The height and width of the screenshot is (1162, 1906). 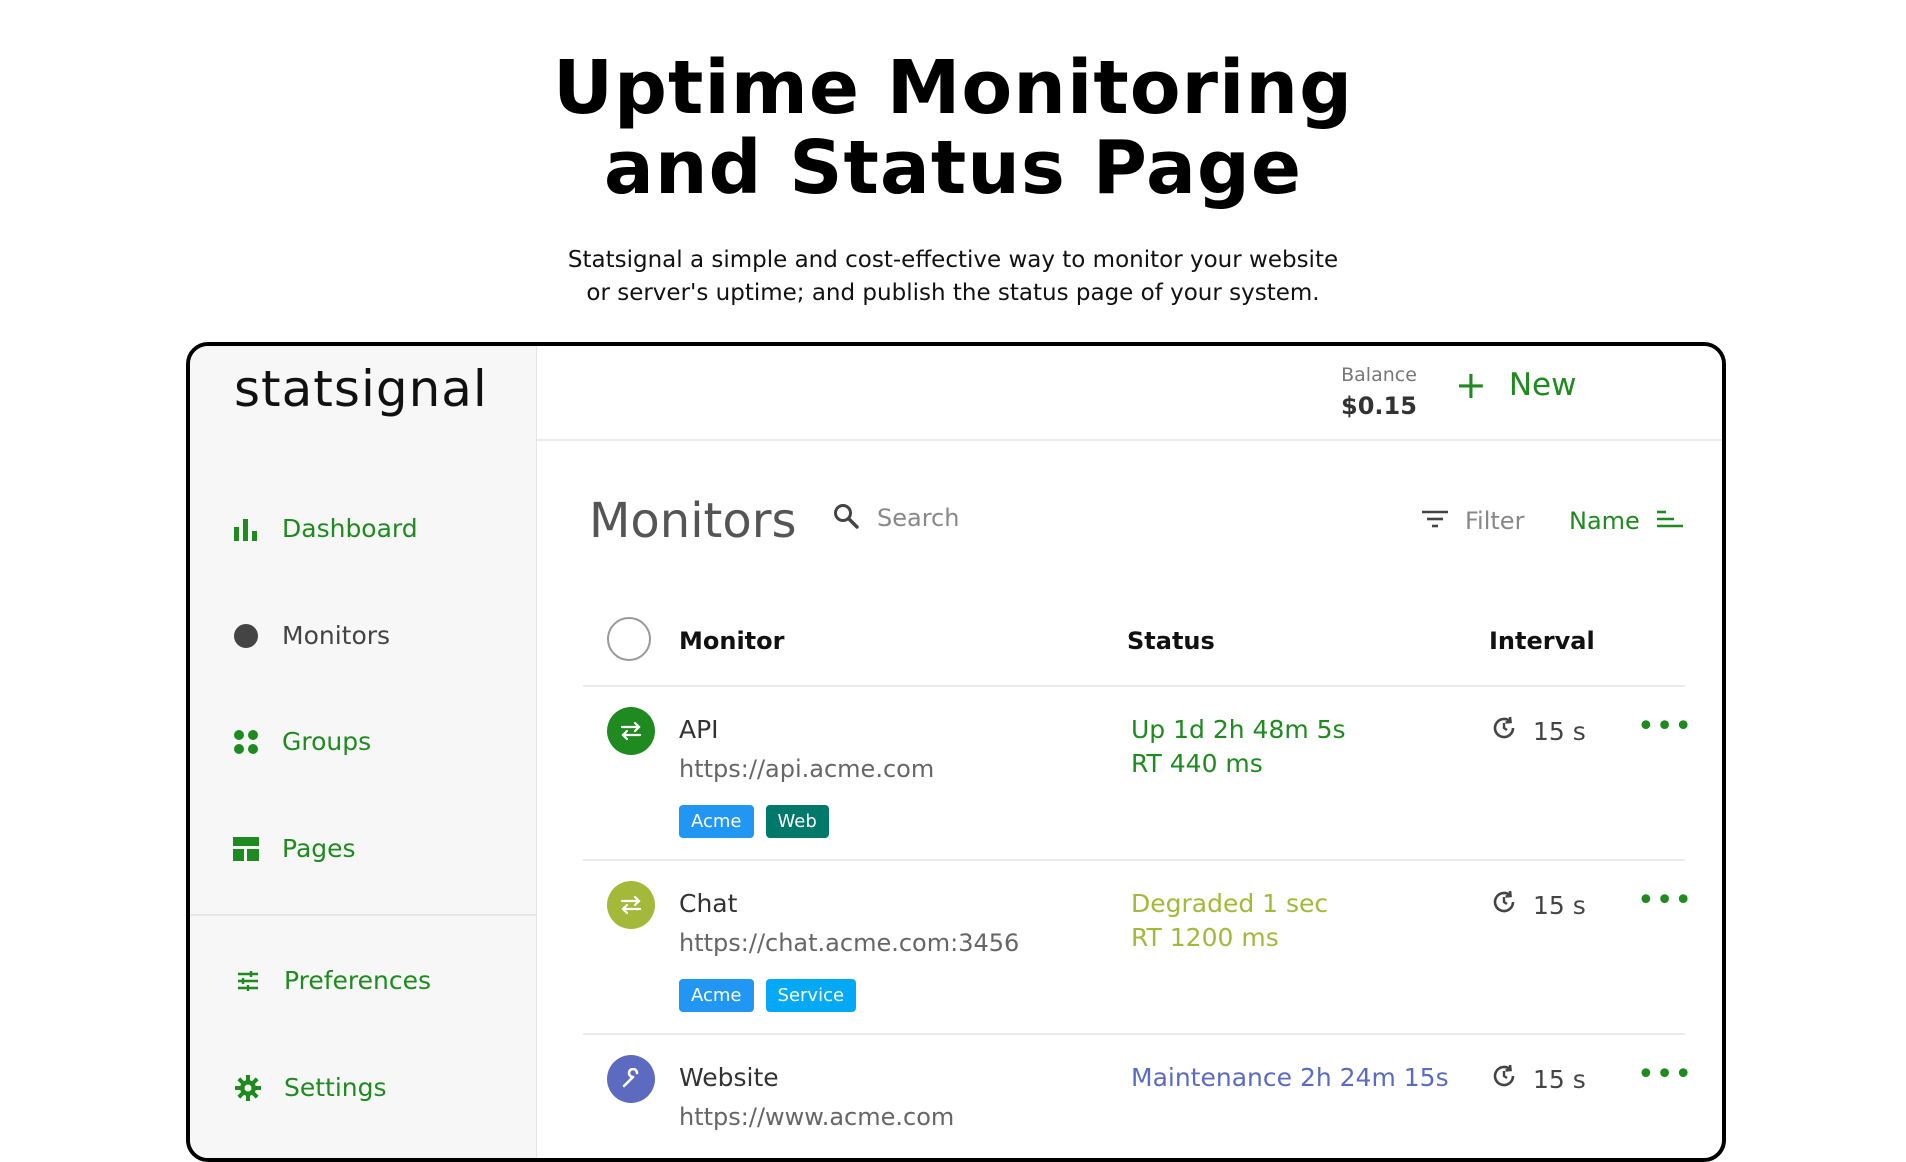 What do you see at coordinates (327, 741) in the screenshot?
I see `sidebar-item-label: Groups` at bounding box center [327, 741].